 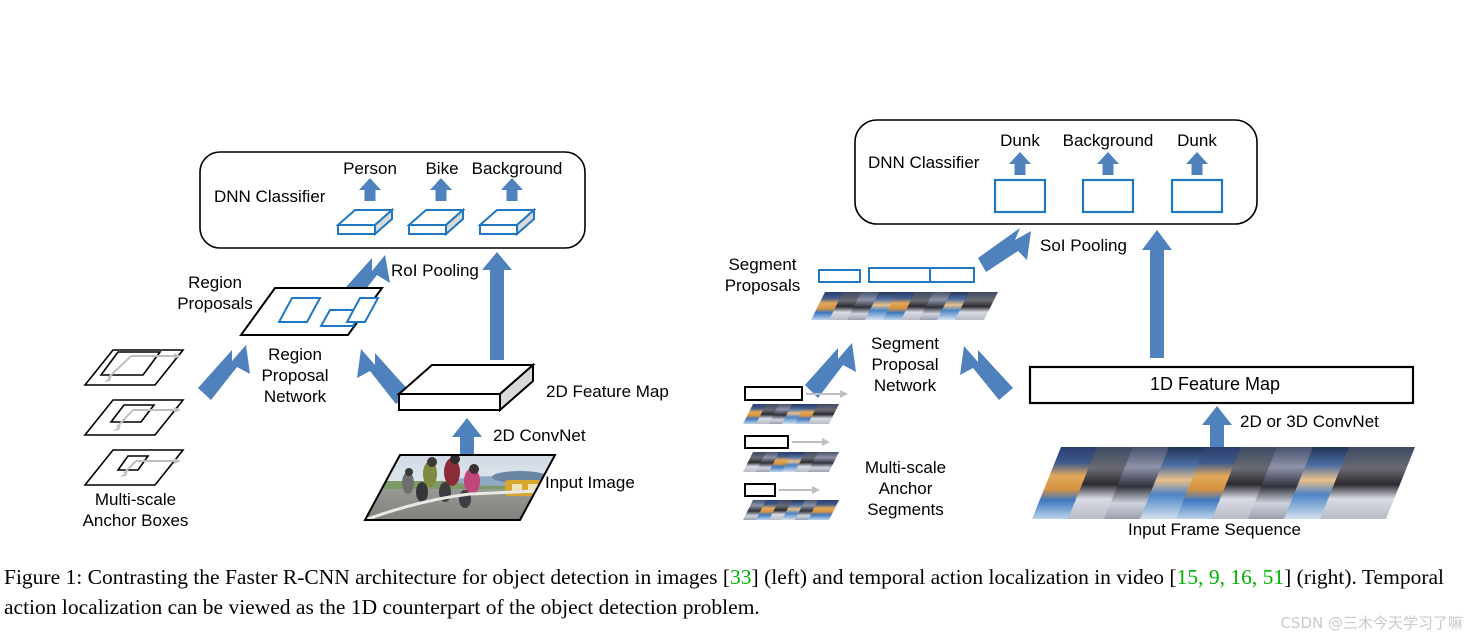 What do you see at coordinates (905, 364) in the screenshot?
I see `spn-label: Segment Proposal Network` at bounding box center [905, 364].